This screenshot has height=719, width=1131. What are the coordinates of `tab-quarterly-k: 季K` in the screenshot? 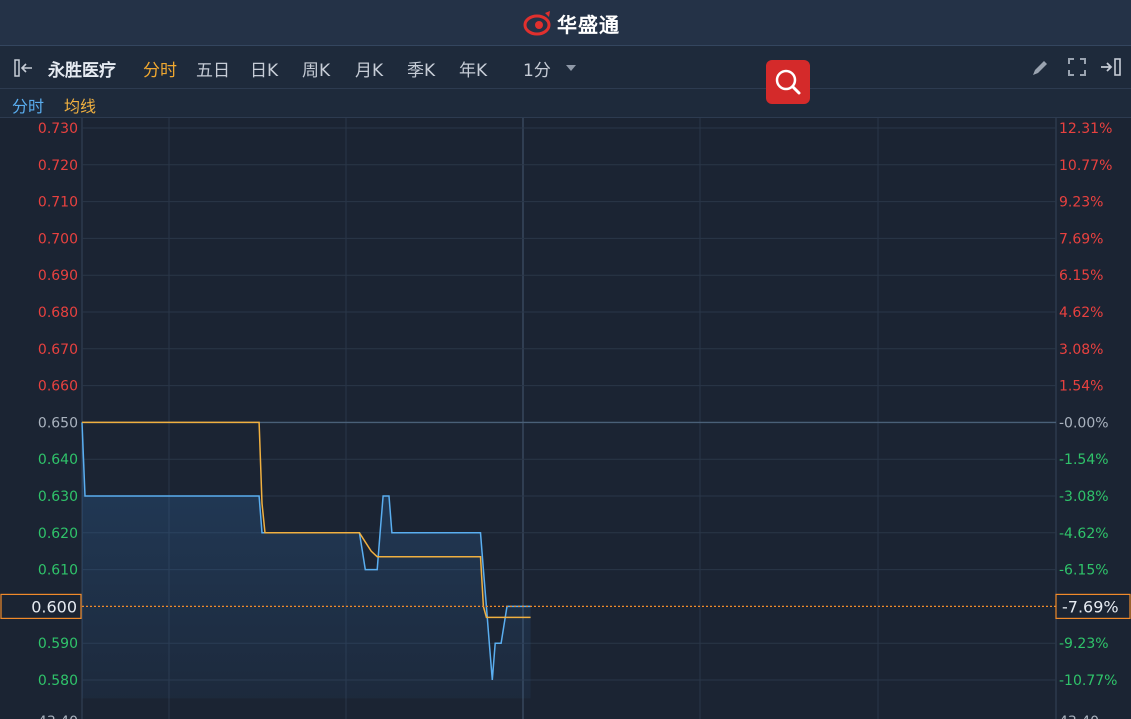 It's located at (421, 68).